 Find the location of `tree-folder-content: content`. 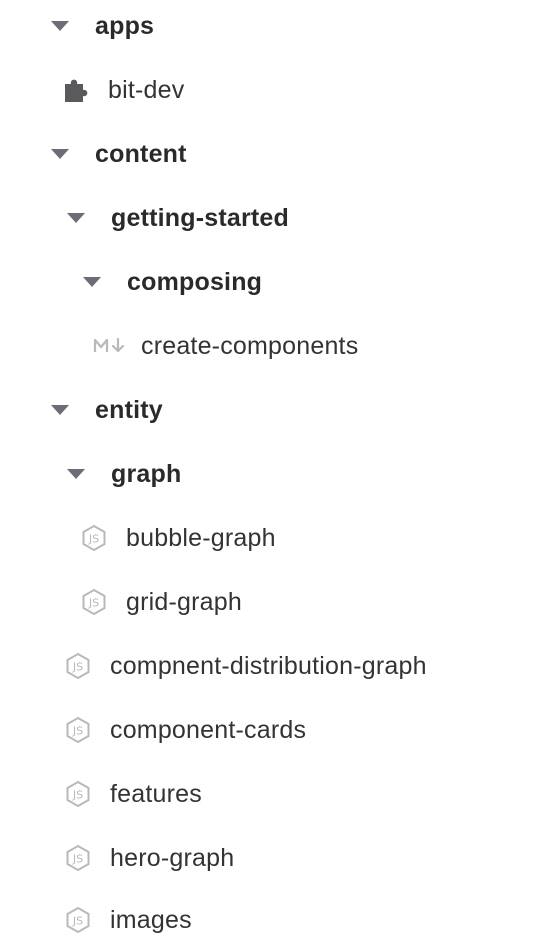

tree-folder-content: content is located at coordinates (270, 154).